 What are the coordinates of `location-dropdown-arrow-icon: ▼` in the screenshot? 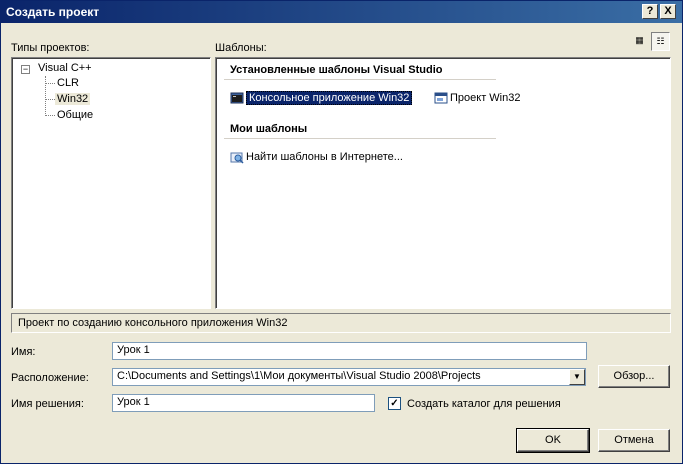 It's located at (577, 377).